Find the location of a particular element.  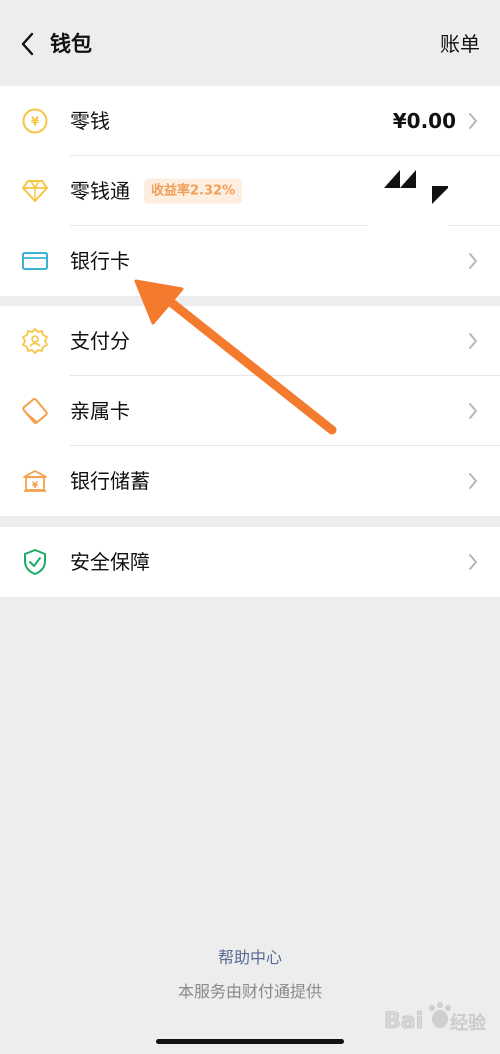

wallet-group-security: 安全保障 is located at coordinates (250, 562).